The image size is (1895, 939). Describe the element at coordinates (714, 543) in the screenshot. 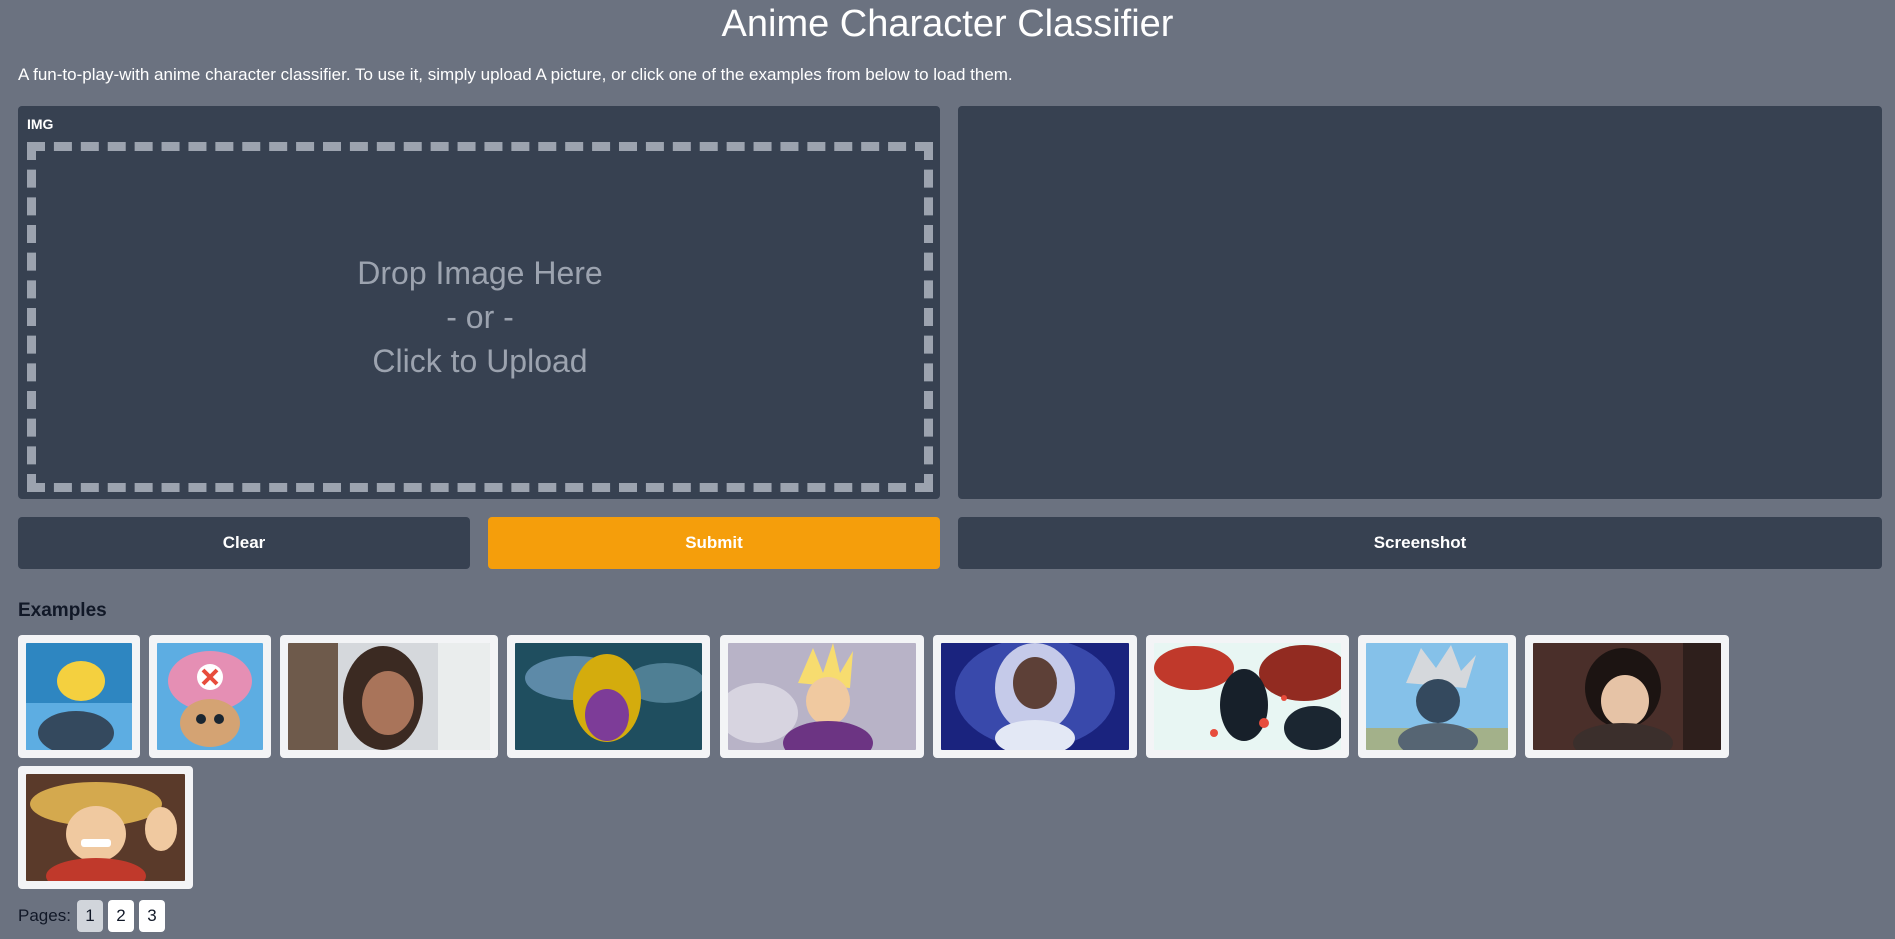

I see `submit-button: Submit` at that location.